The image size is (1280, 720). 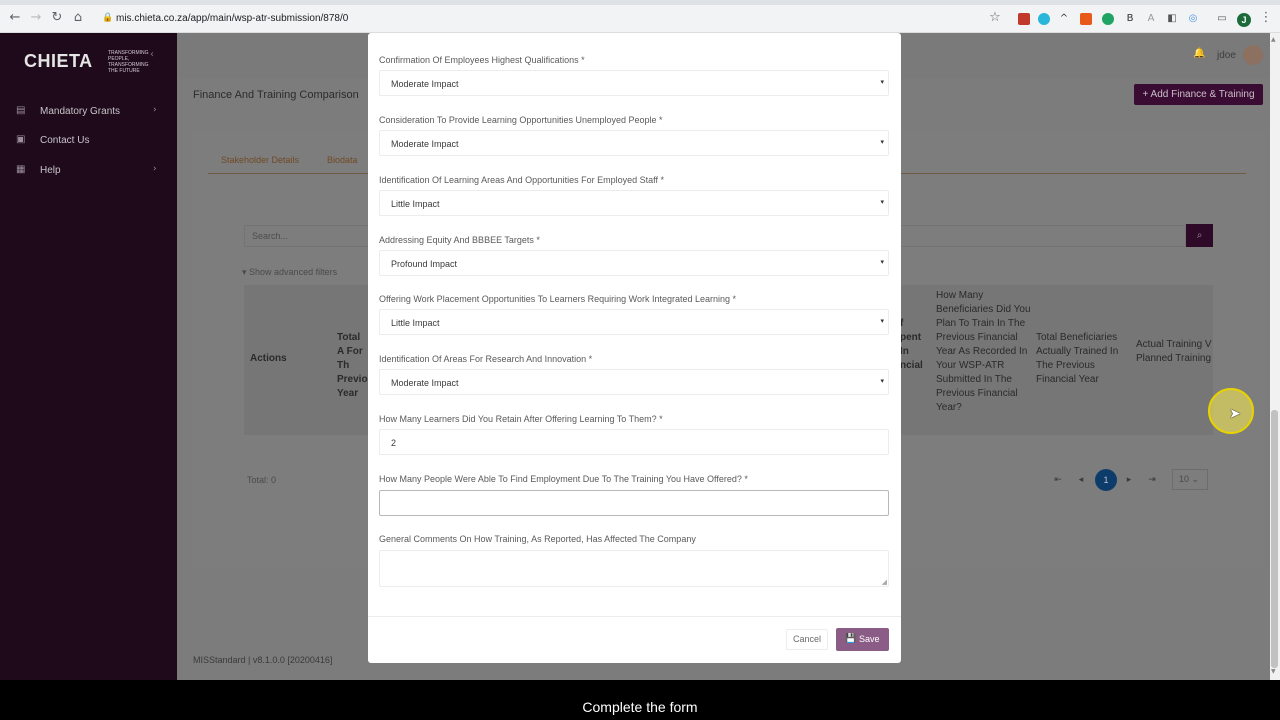 I want to click on extension-icon: ◧, so click(x=1172, y=19).